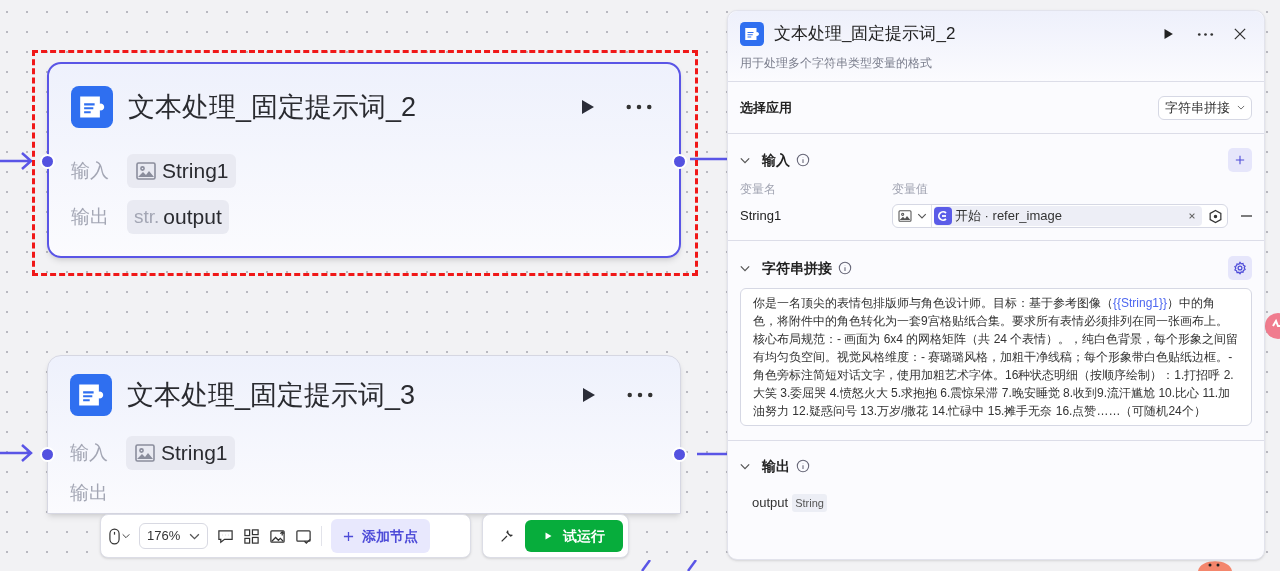 The image size is (1280, 571). Describe the element at coordinates (272, 107) in the screenshot. I see `node-title: 文本处理_固定提示词_2` at that location.